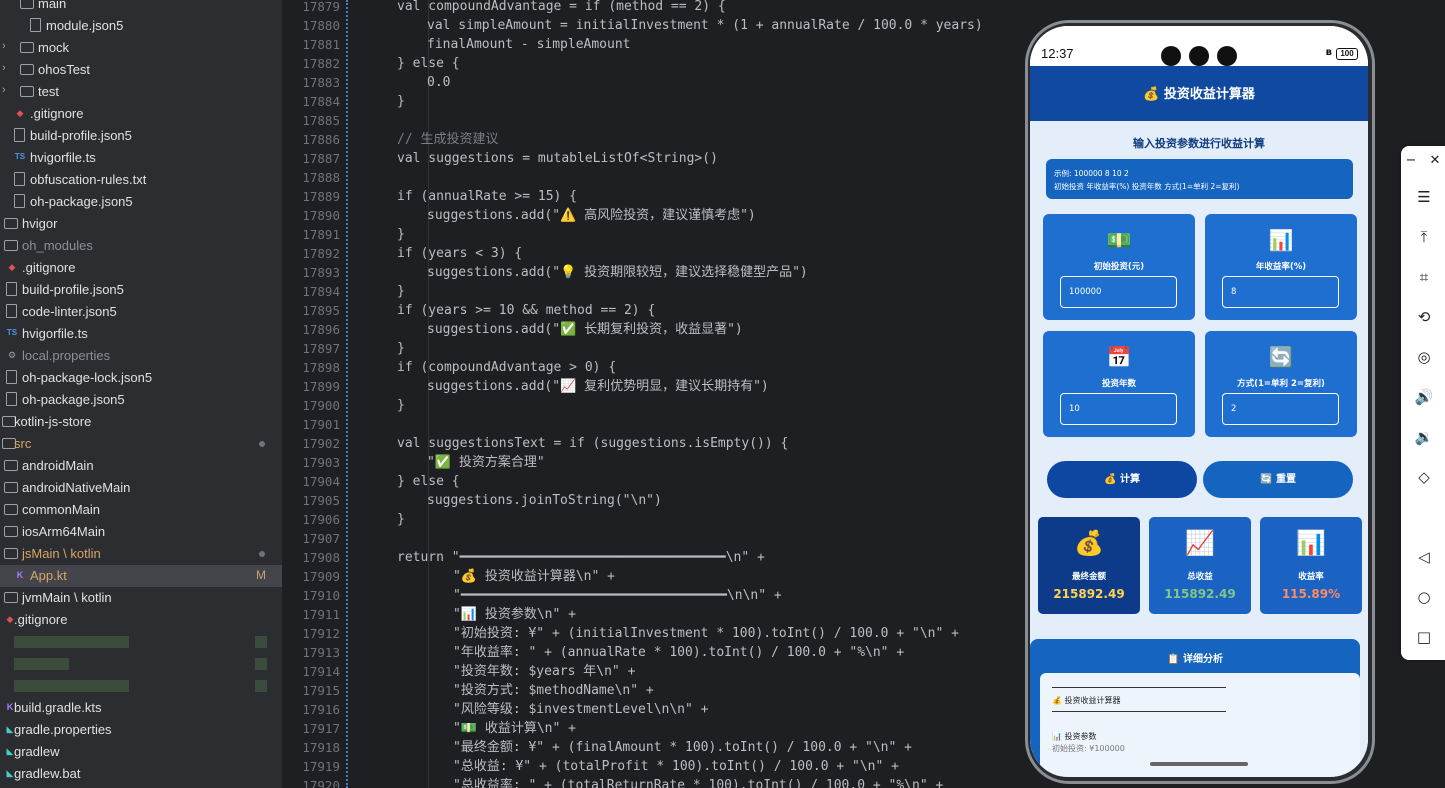  What do you see at coordinates (141, 444) in the screenshot?
I see `tree-item: src` at bounding box center [141, 444].